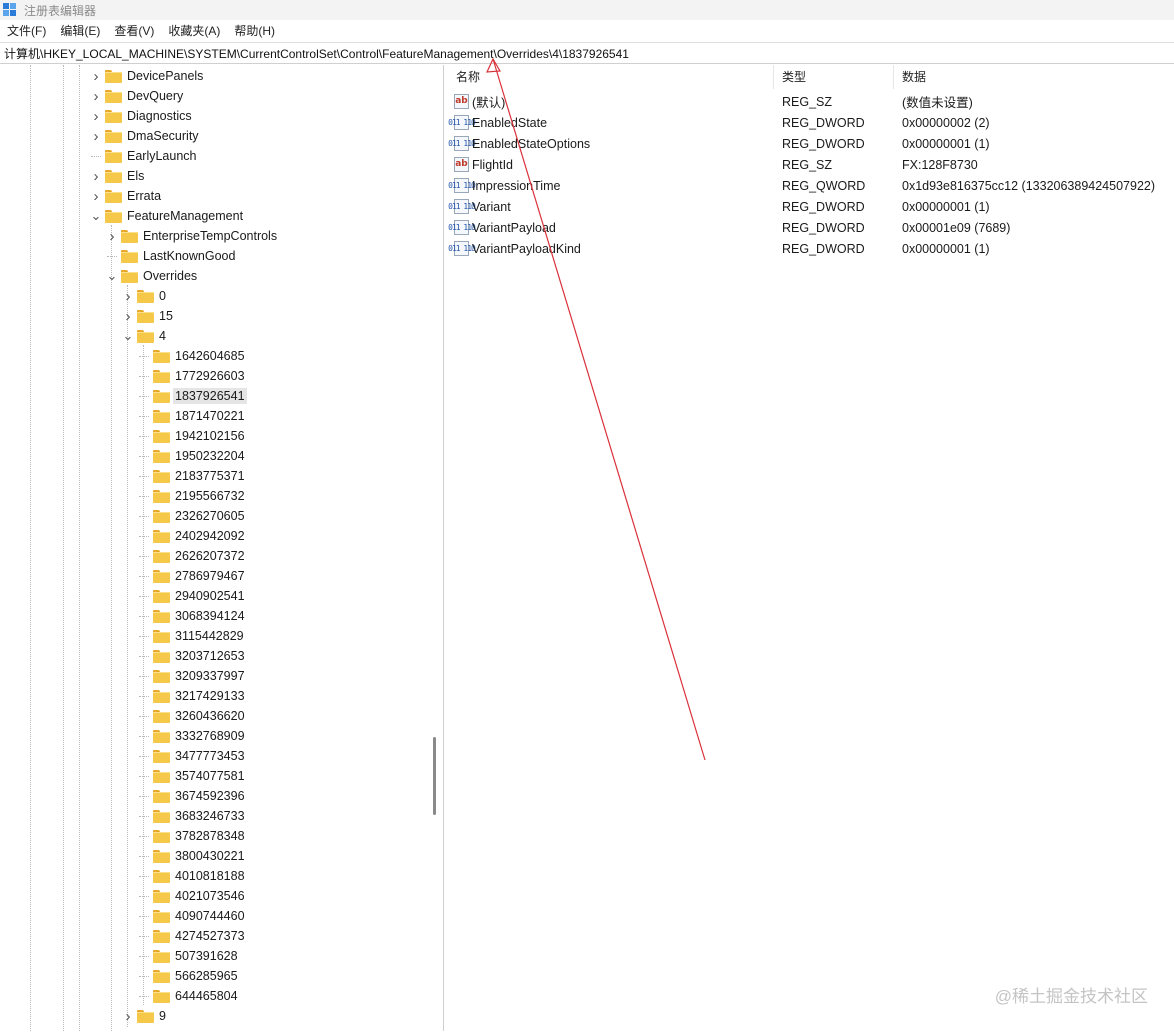  I want to click on menu-view: 查看(V), so click(134, 31).